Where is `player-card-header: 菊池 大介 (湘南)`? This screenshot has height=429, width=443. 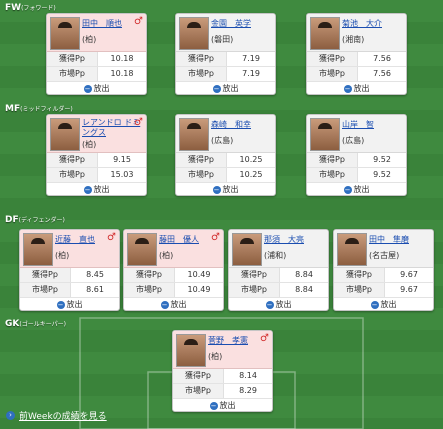 player-card-header: 菊池 大介 (湘南) is located at coordinates (356, 33).